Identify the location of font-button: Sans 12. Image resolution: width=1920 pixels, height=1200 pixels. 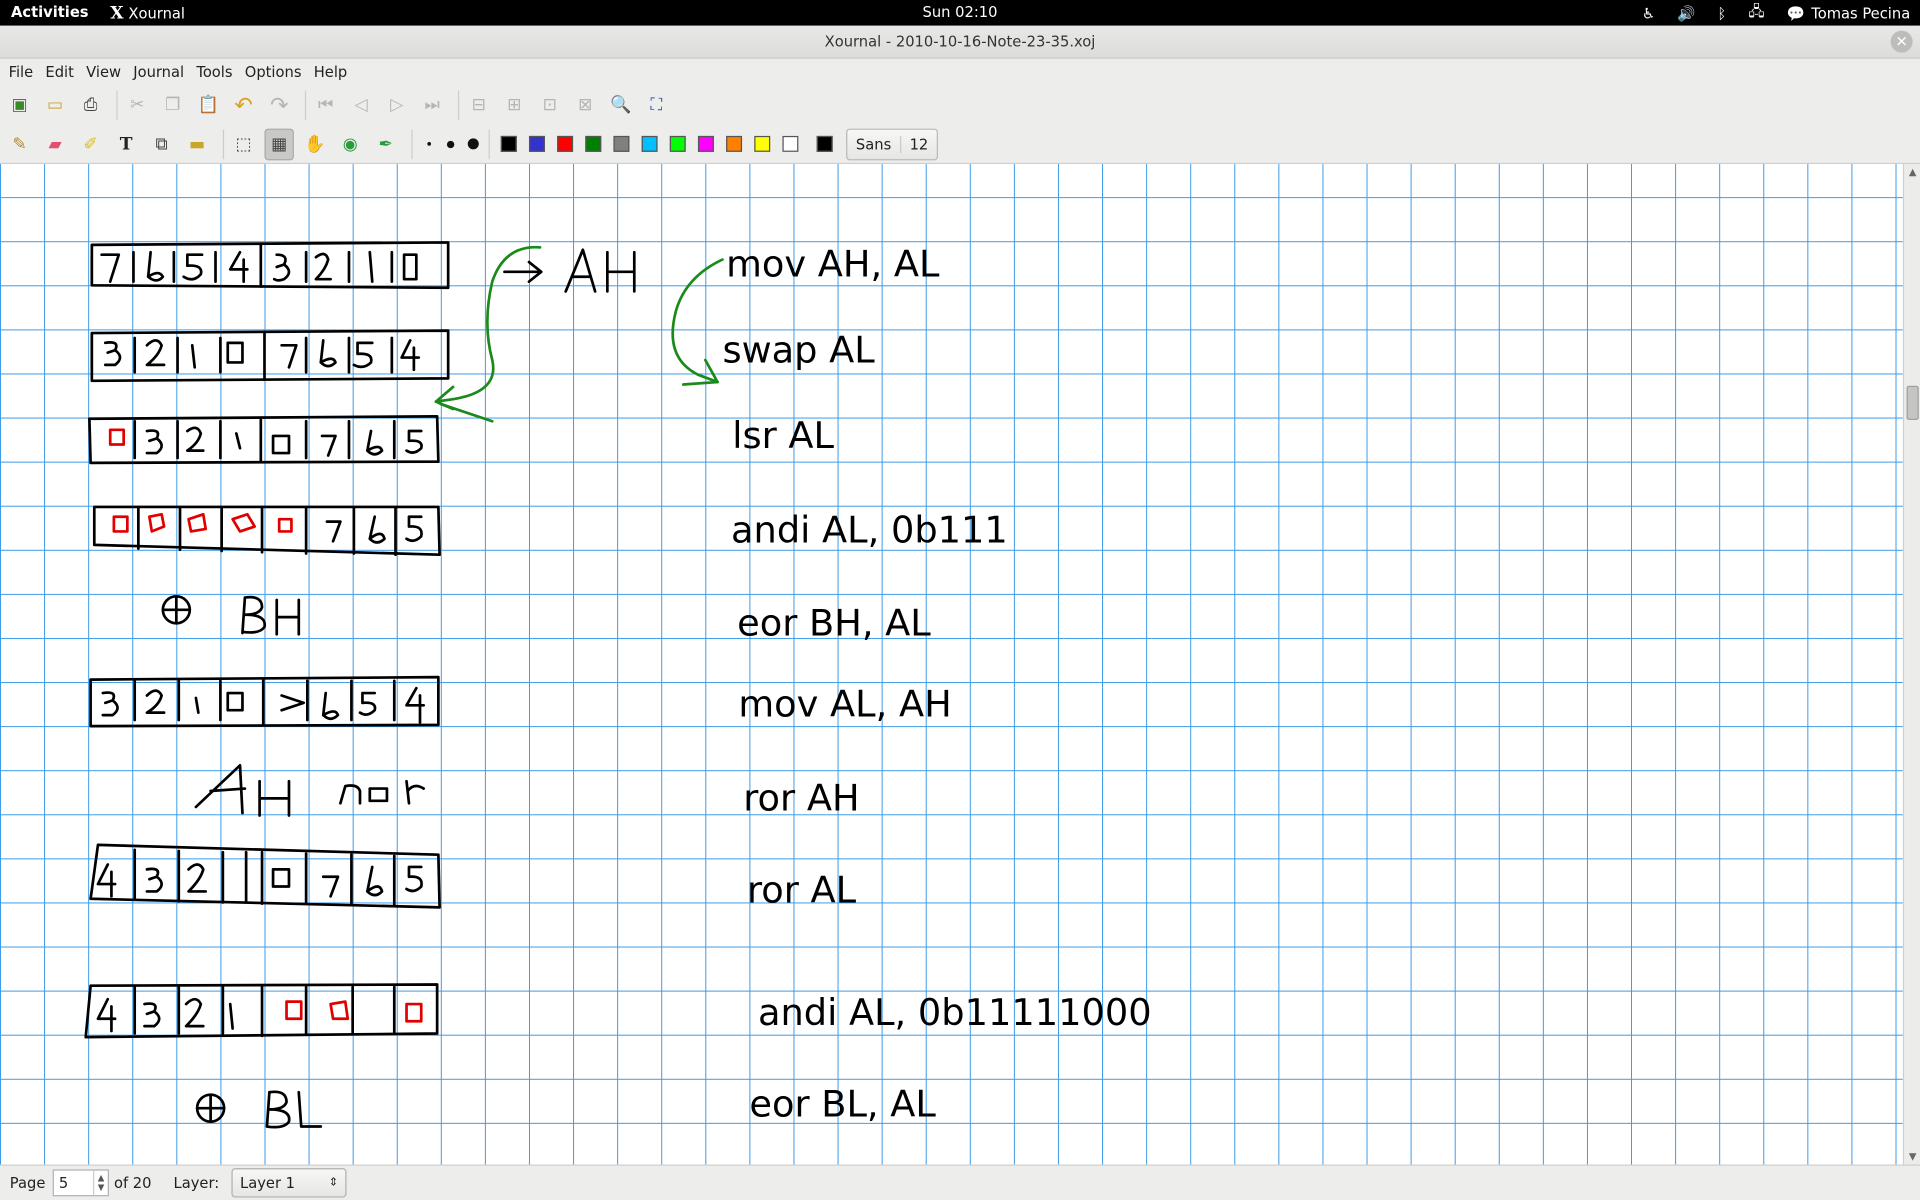
(892, 143).